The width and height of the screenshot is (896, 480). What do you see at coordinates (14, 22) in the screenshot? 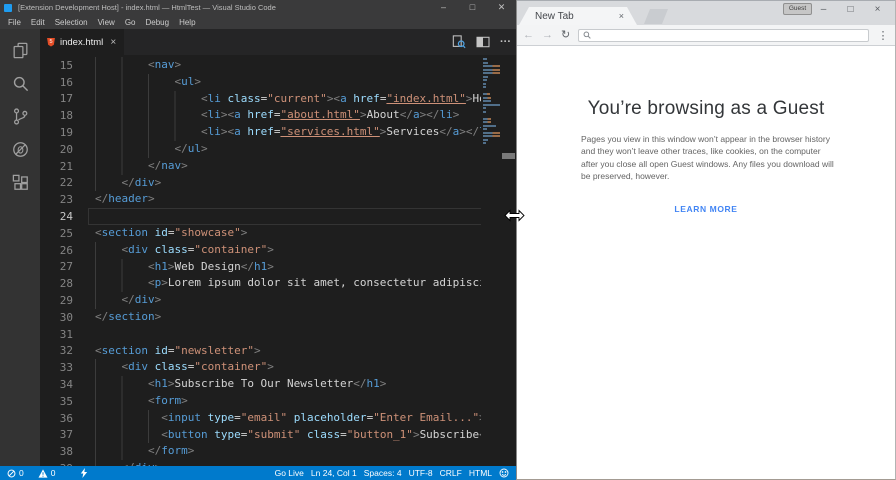
I see `menu-file: File` at bounding box center [14, 22].